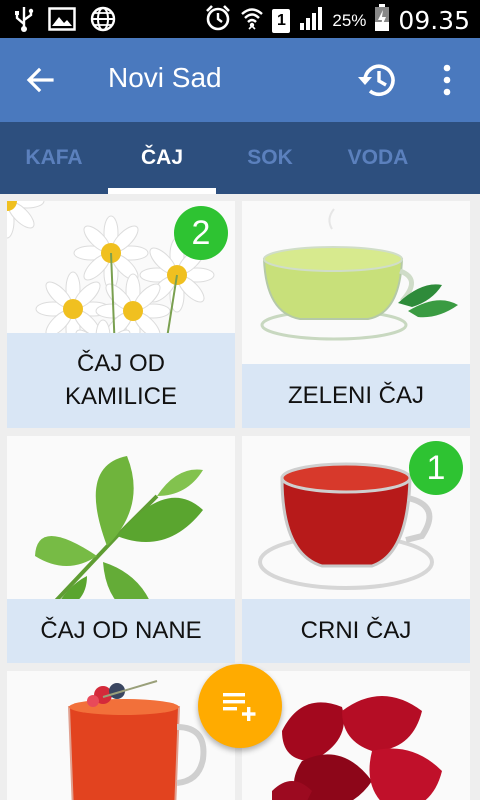  Describe the element at coordinates (356, 396) in the screenshot. I see `product-name: ZELENI ČAJ` at that location.